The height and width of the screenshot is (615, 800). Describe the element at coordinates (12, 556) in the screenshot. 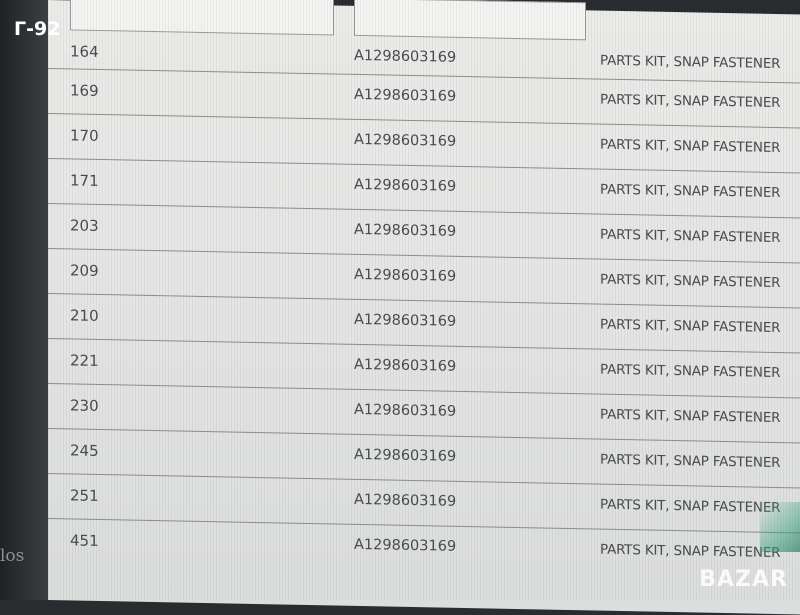

I see `partial-side-label: los` at that location.